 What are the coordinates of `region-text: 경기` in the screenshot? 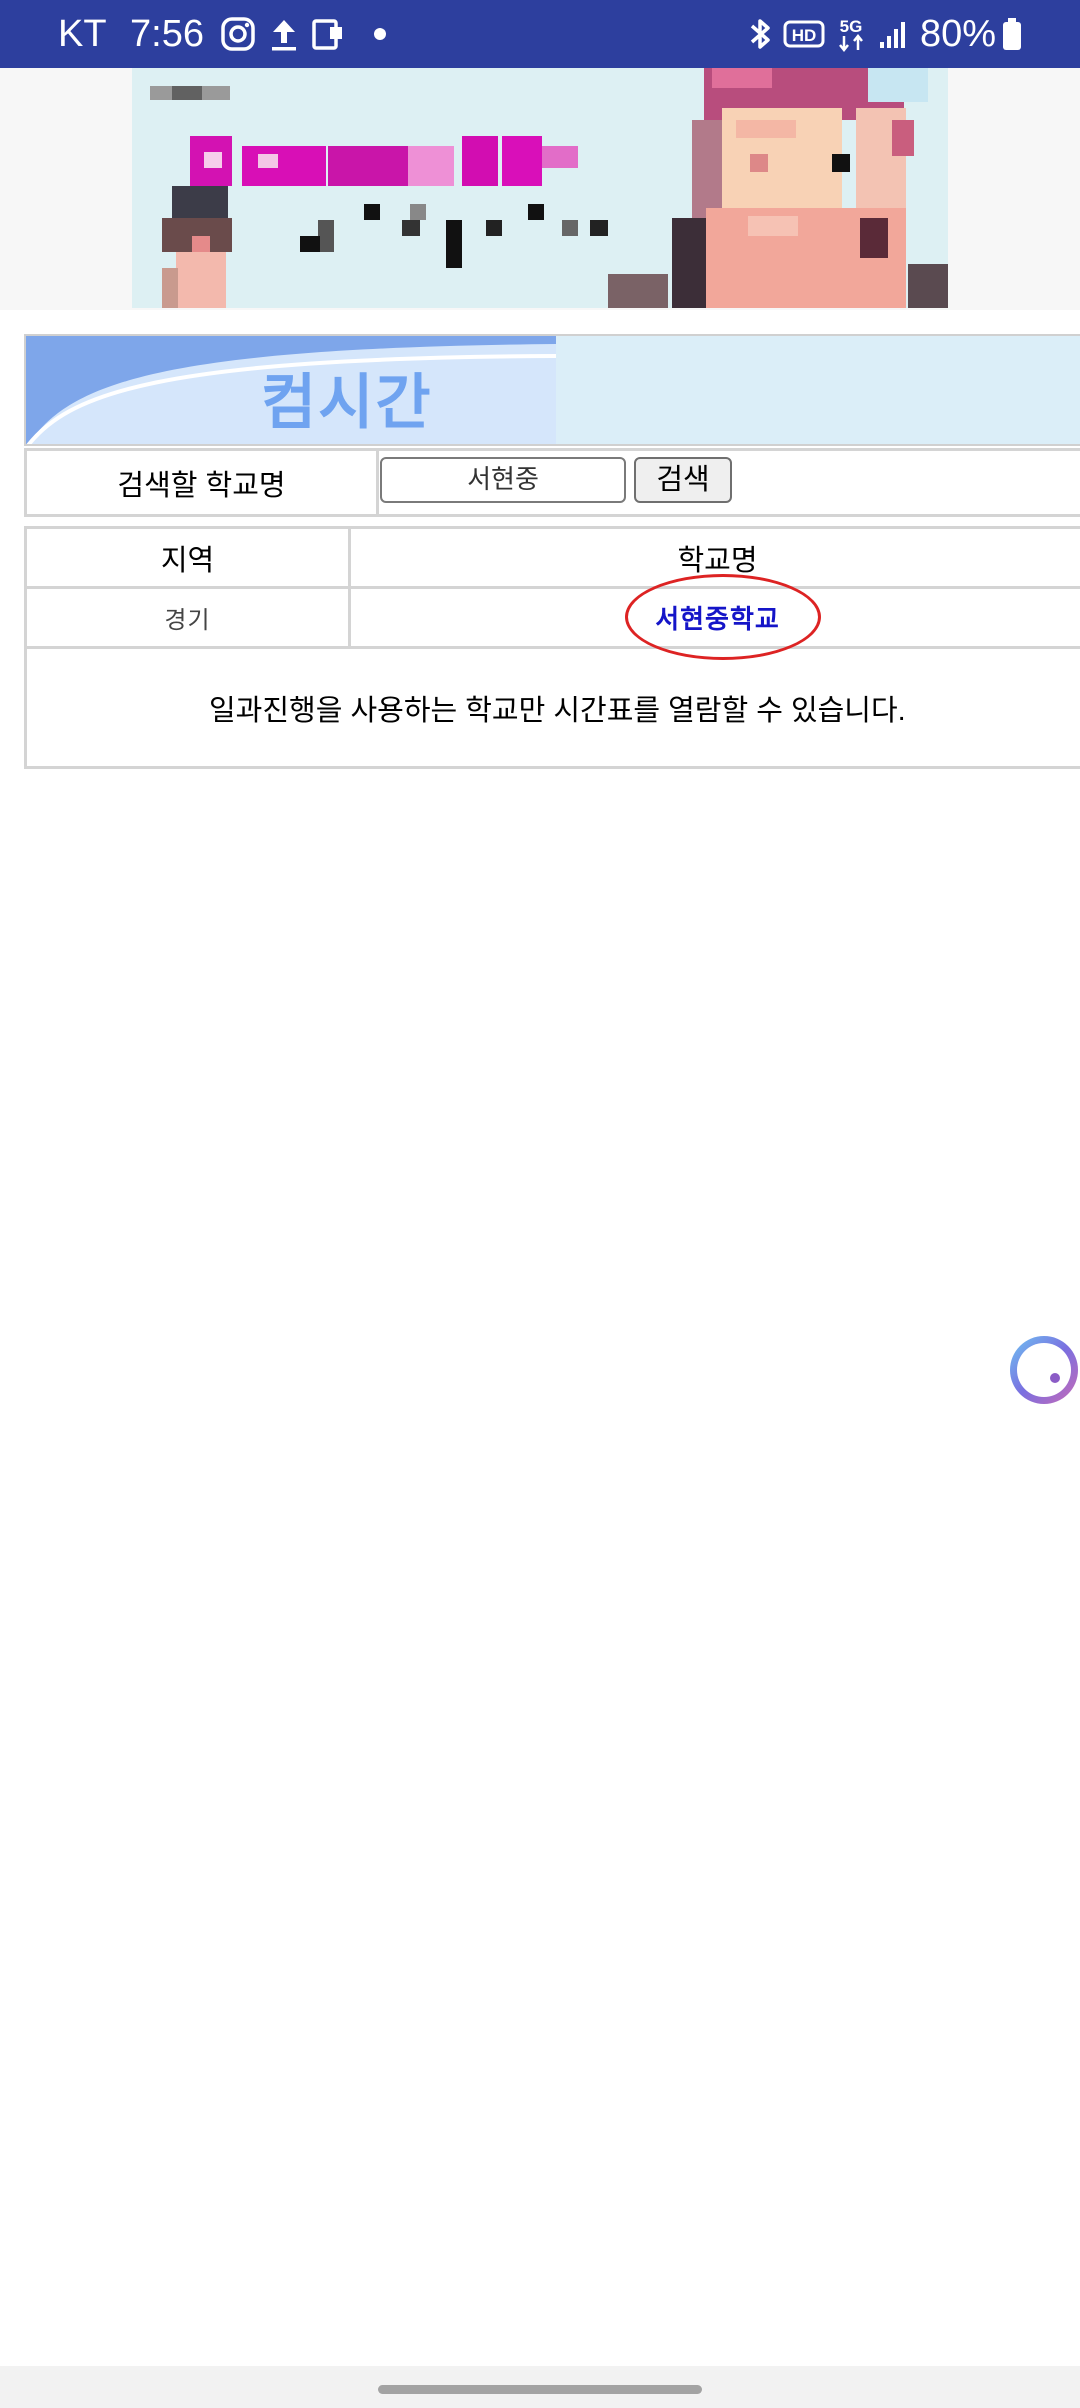 It's located at (187, 620).